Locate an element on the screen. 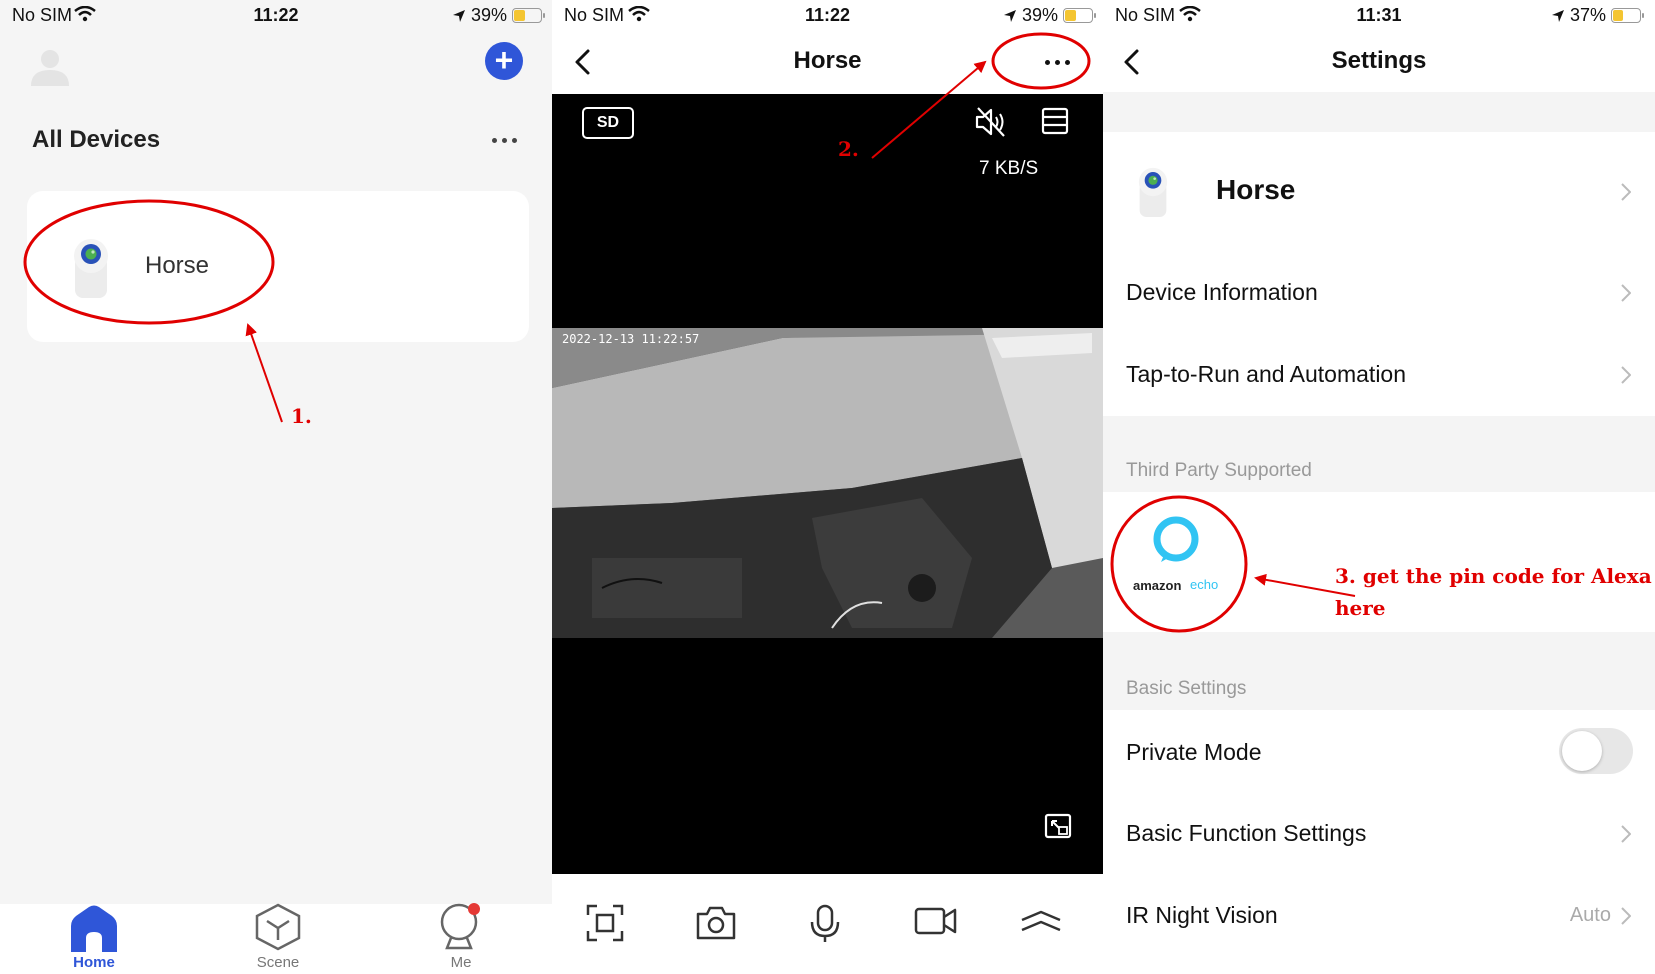 Image resolution: width=1655 pixels, height=974 pixels. video-timestamp: 2022-12-13 11:22:57 is located at coordinates (631, 339).